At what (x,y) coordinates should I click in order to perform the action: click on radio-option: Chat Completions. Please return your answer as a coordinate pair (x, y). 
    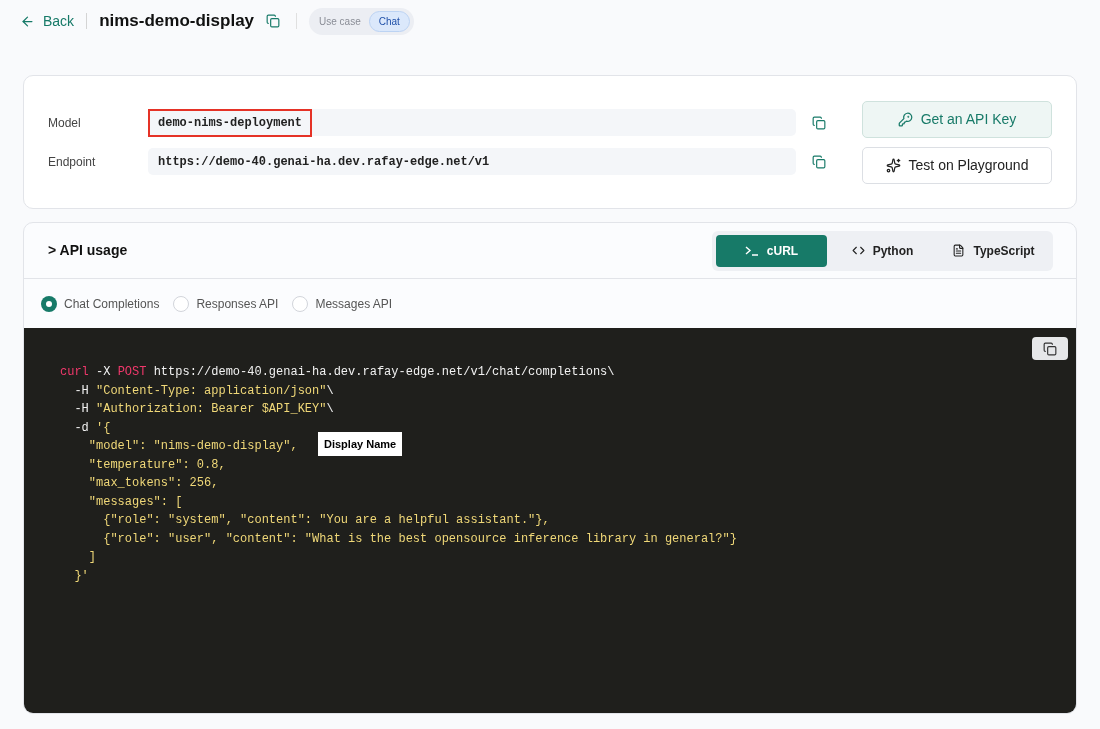
    Looking at the image, I should click on (100, 303).